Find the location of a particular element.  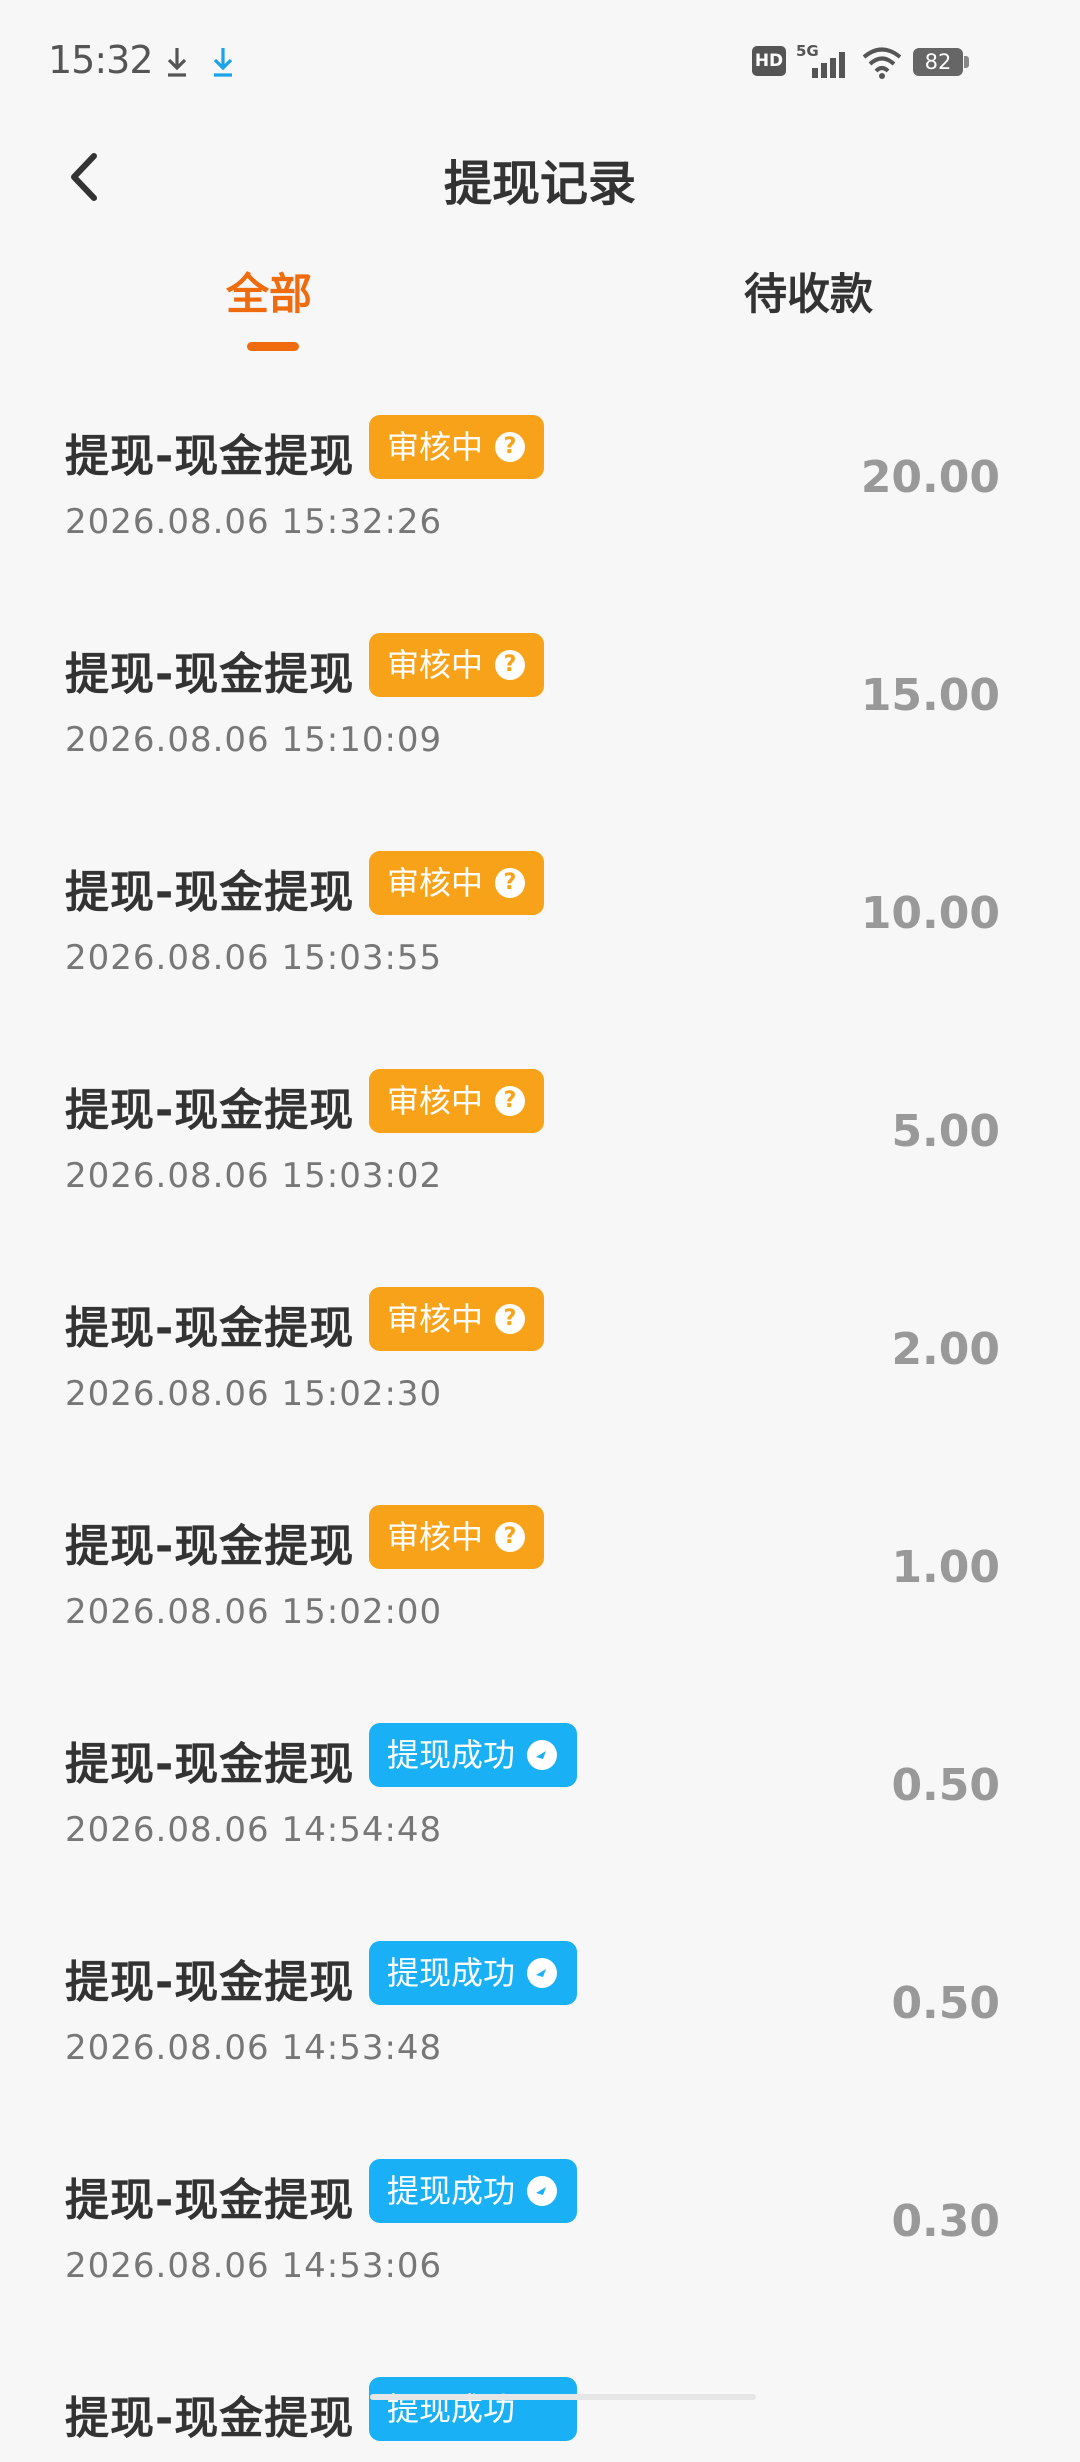

list-item: 提现-现金提现 提现成功 2026.08.06 14:54:48 0.50 is located at coordinates (540, 1797).